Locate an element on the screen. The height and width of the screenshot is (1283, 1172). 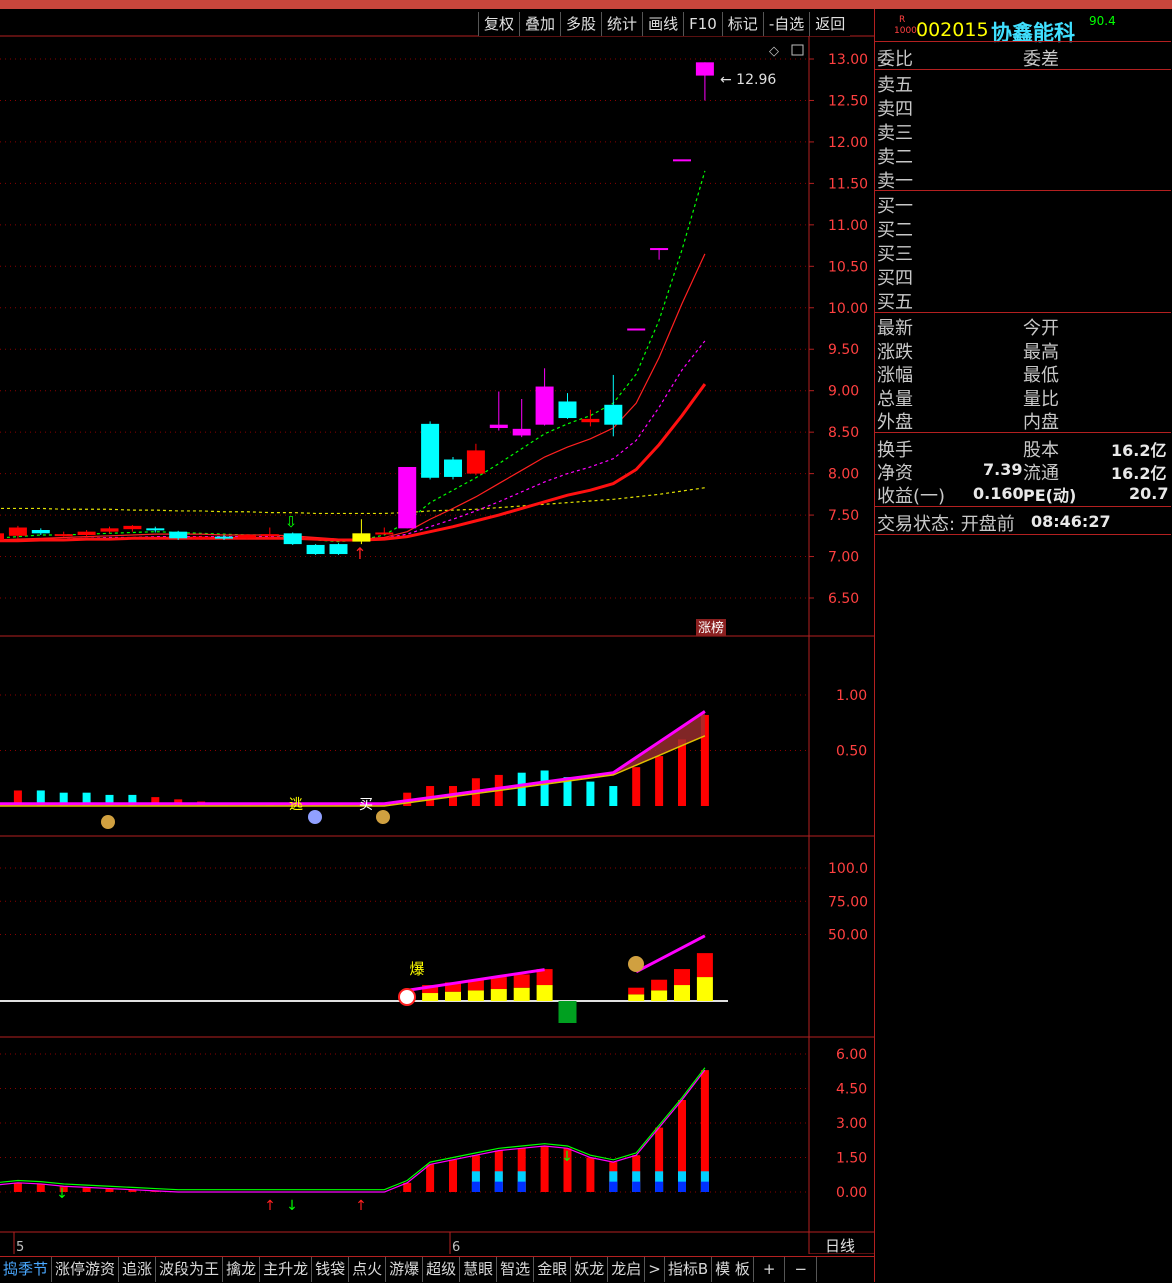
indicator-tab-15: > is located at coordinates (655, 1269).